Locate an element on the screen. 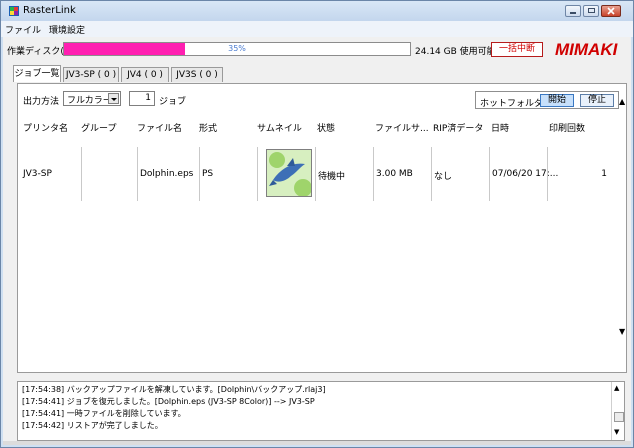 The height and width of the screenshot is (448, 634). job-count-unit: ジョブ is located at coordinates (173, 102).